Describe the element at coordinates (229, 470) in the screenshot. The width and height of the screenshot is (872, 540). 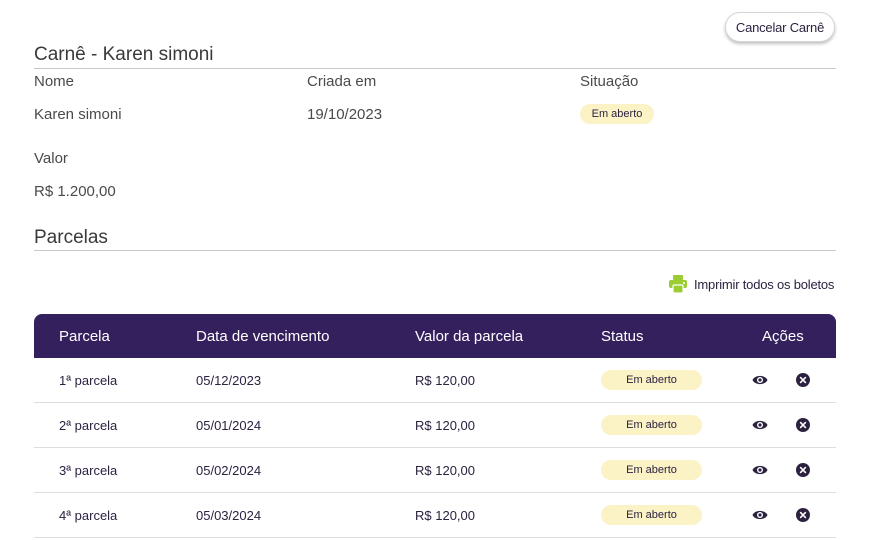
I see `row-vencimento: 05/02/2024` at that location.